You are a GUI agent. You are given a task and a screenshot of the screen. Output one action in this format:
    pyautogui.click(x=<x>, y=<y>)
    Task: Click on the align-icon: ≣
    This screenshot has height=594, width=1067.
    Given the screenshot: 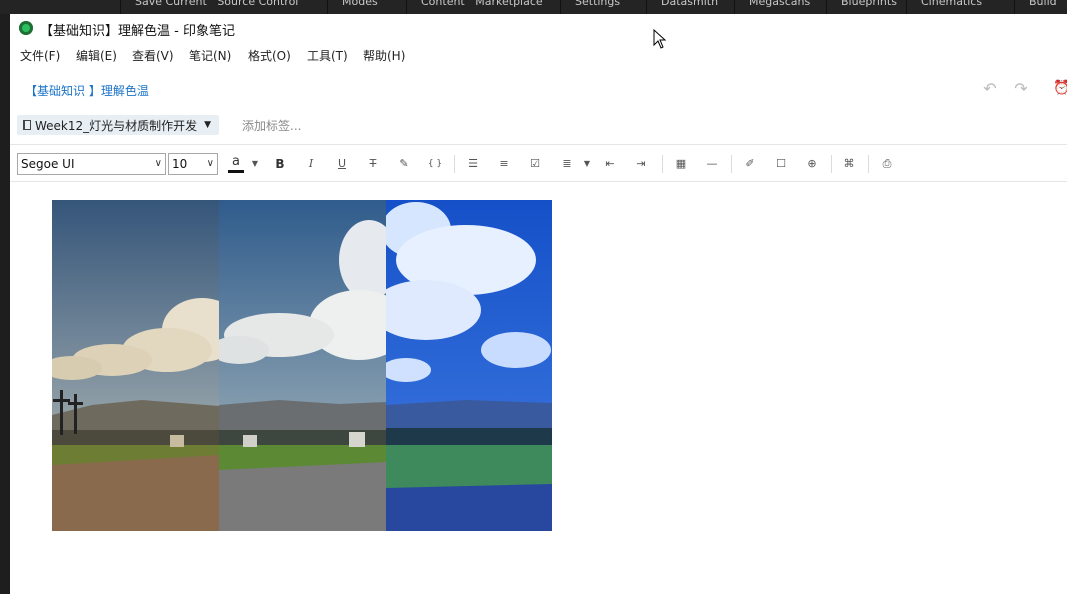 What is the action you would take?
    pyautogui.click(x=567, y=164)
    